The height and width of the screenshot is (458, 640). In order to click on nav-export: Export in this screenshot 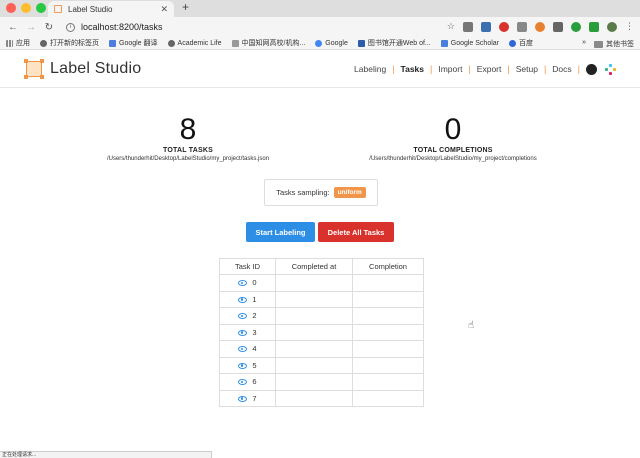, I will do `click(489, 69)`.